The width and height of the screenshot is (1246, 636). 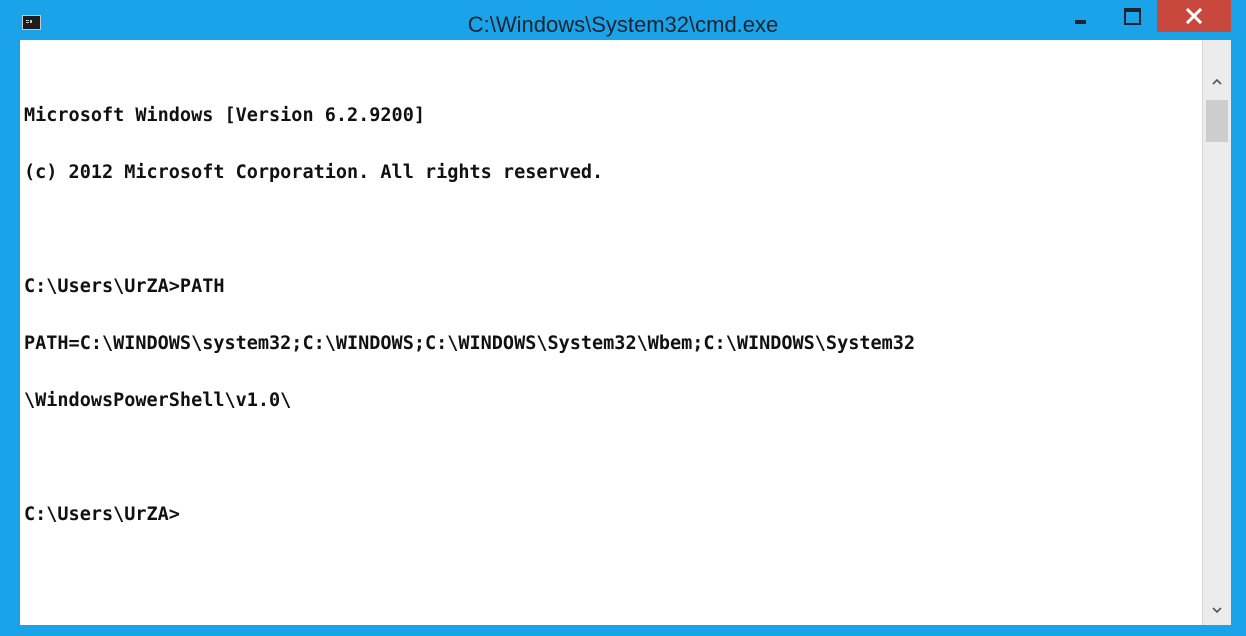 I want to click on chevron-down-icon, so click(x=1217, y=610).